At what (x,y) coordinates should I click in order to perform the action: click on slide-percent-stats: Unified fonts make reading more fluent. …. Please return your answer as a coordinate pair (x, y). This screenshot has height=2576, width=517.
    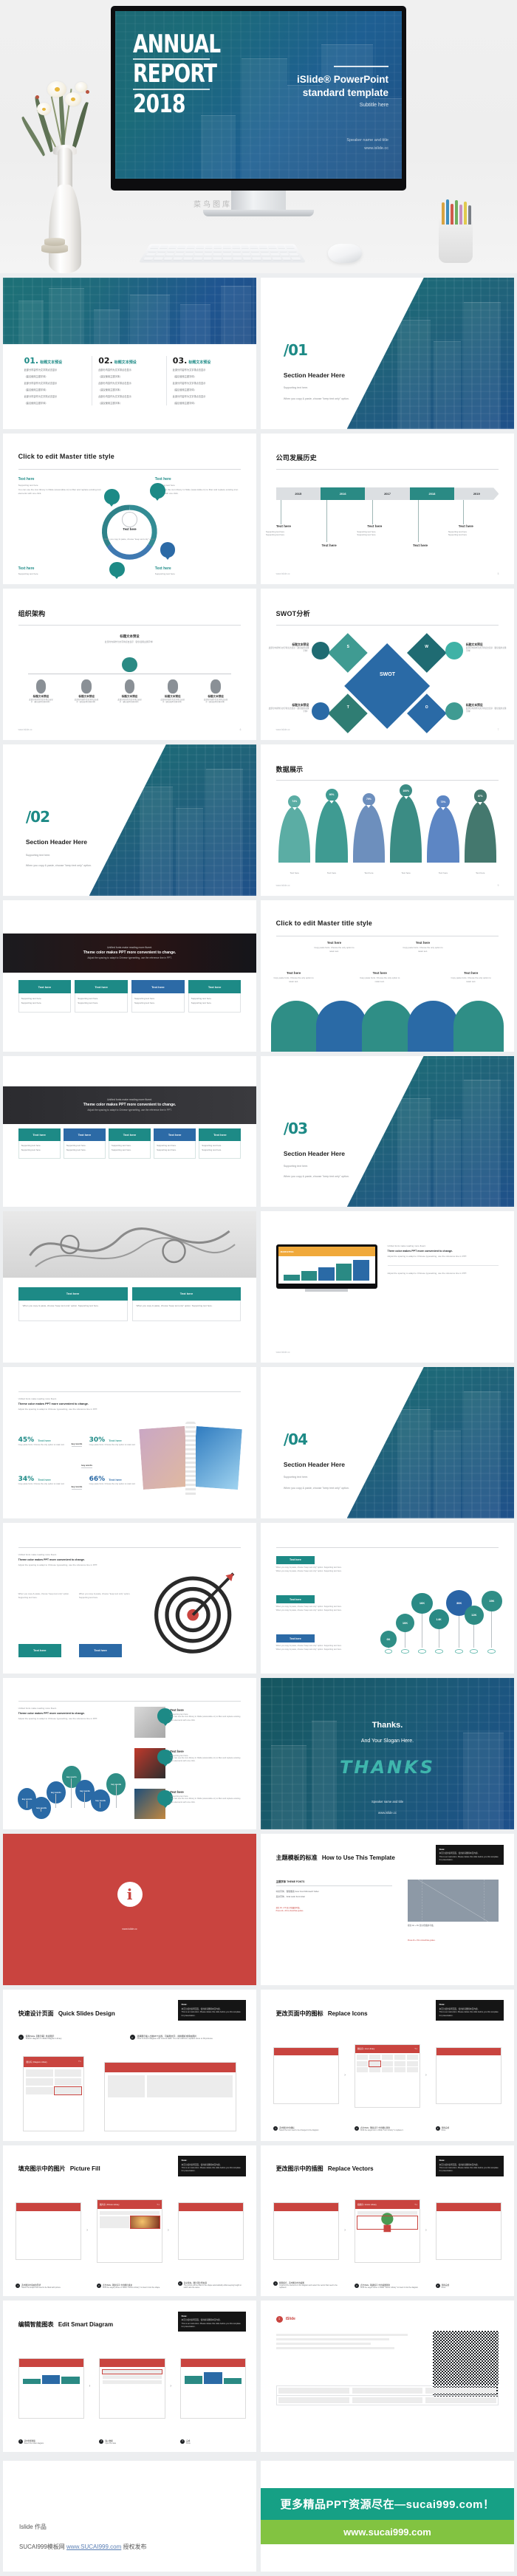
    Looking at the image, I should click on (129, 1442).